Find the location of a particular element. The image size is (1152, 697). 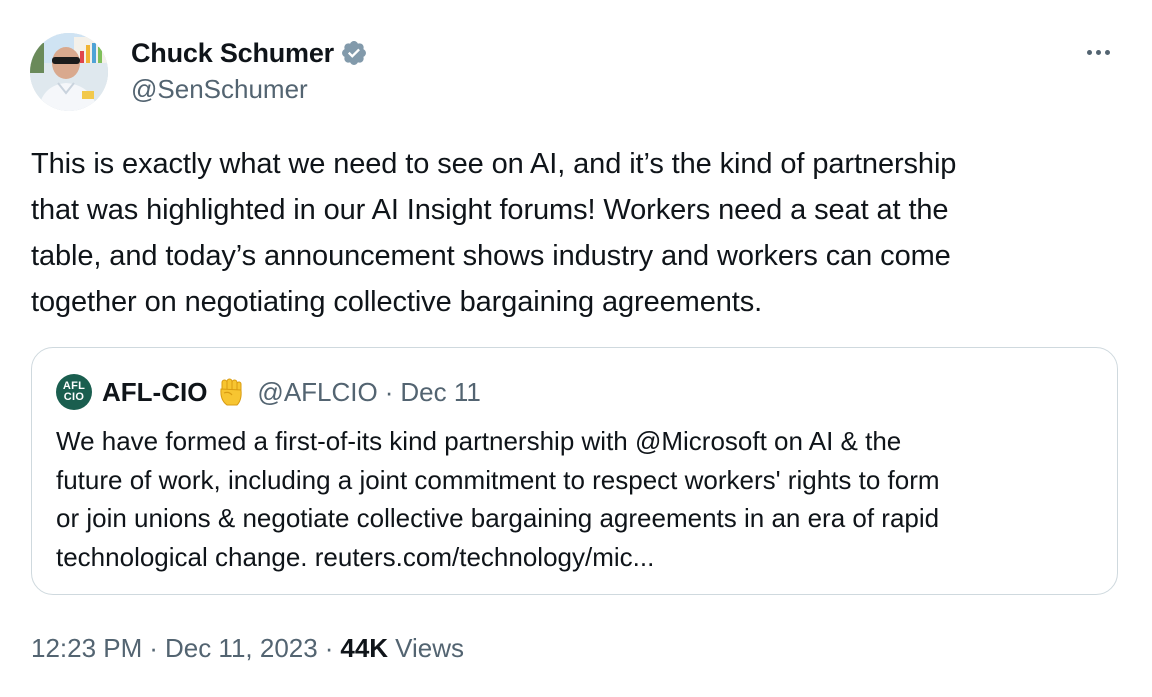

author-display-name: Chuck Schumer is located at coordinates (232, 53).